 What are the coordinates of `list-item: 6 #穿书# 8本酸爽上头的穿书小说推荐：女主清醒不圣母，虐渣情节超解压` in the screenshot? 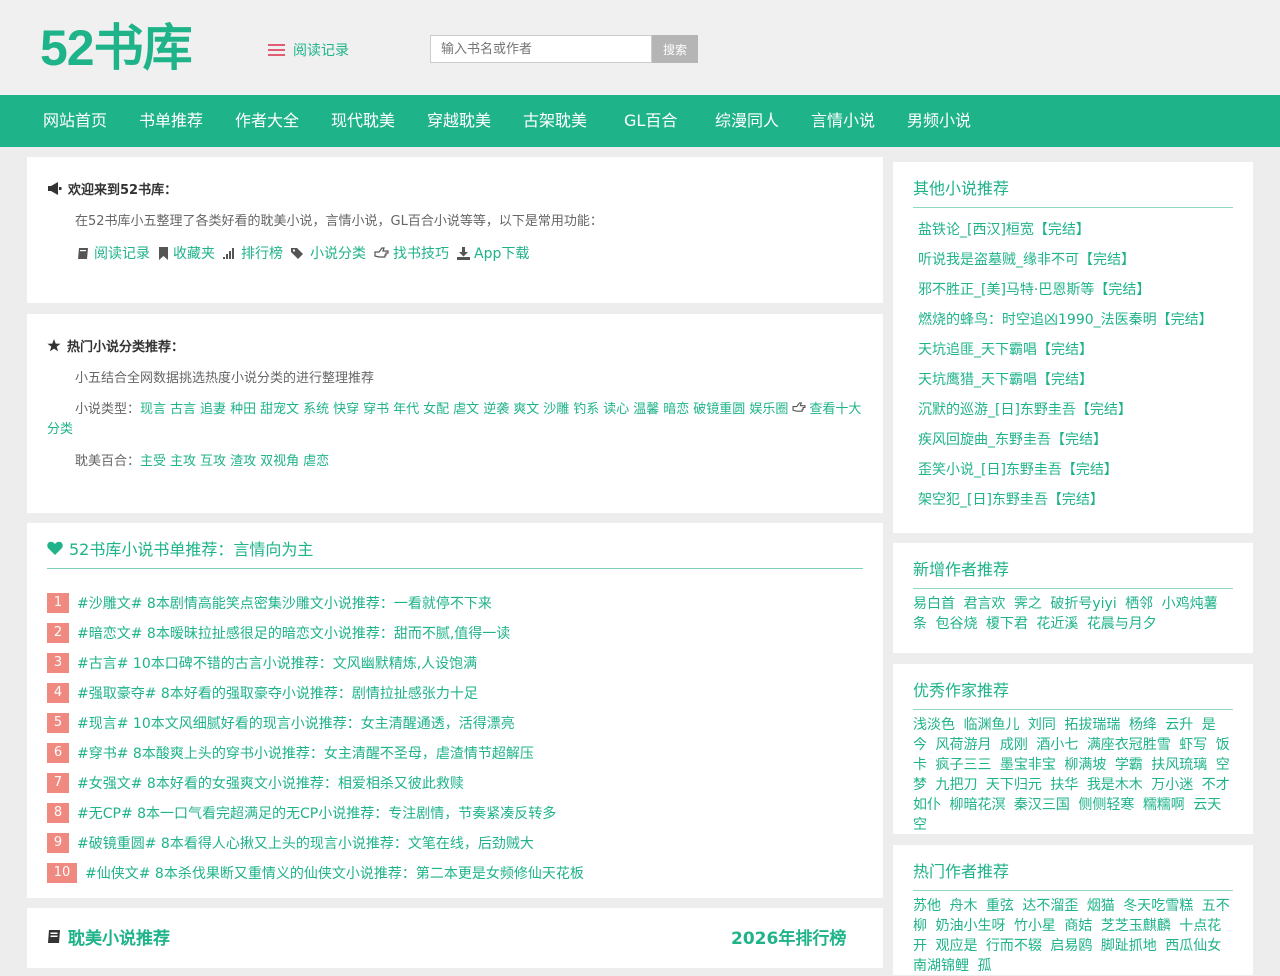 It's located at (290, 753).